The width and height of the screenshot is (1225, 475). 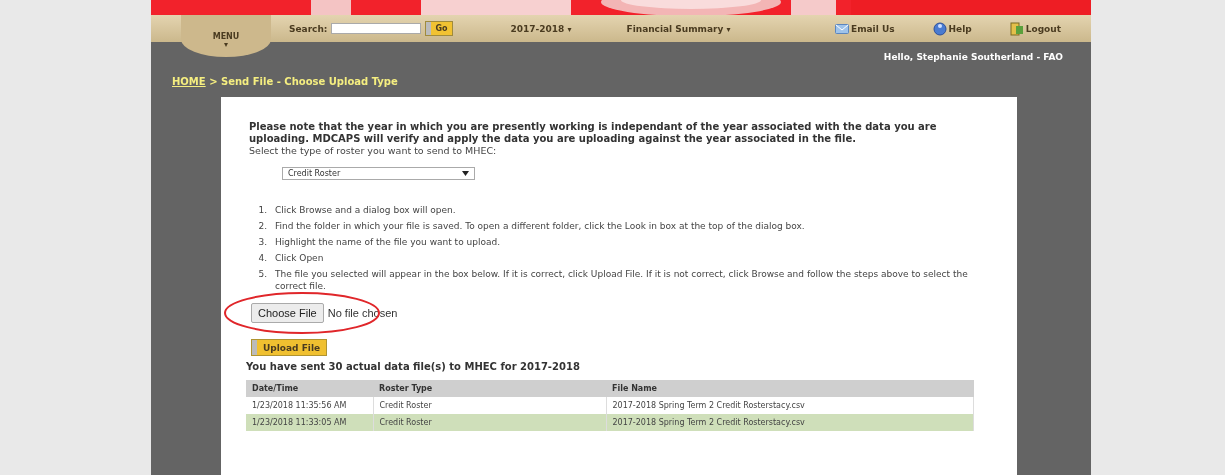 I want to click on upload-button: Upload File, so click(x=289, y=347).